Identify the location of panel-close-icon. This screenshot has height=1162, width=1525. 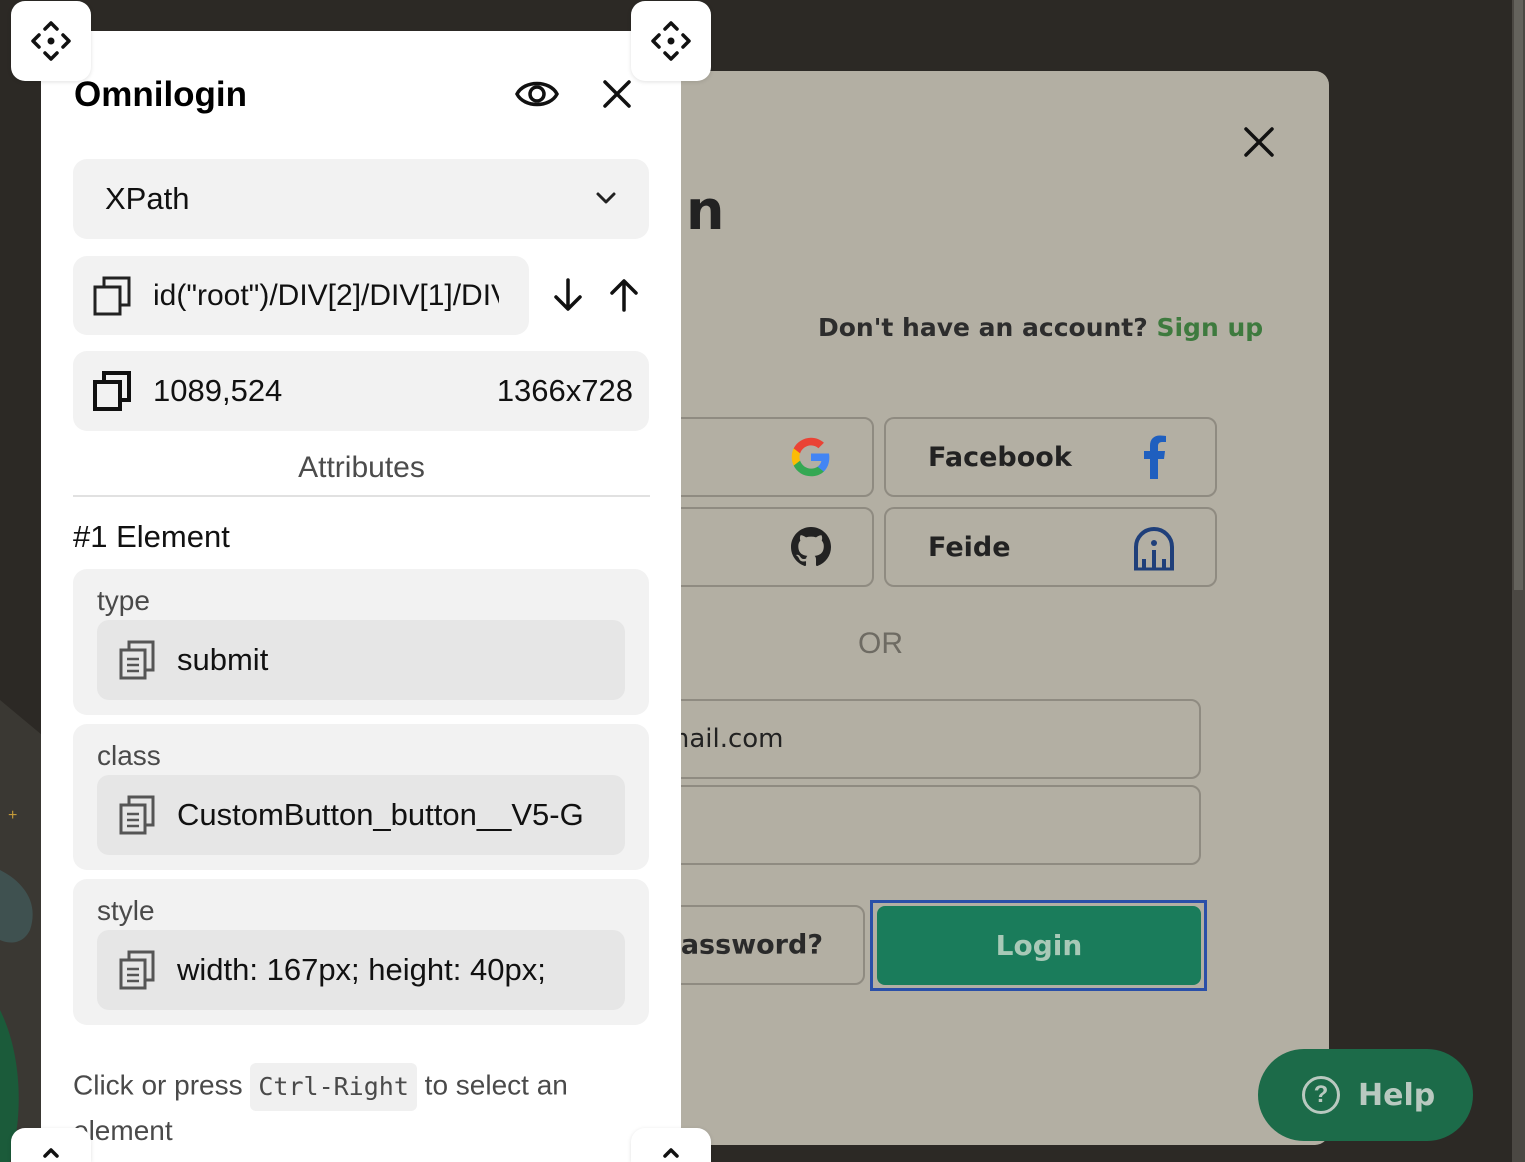
(617, 94).